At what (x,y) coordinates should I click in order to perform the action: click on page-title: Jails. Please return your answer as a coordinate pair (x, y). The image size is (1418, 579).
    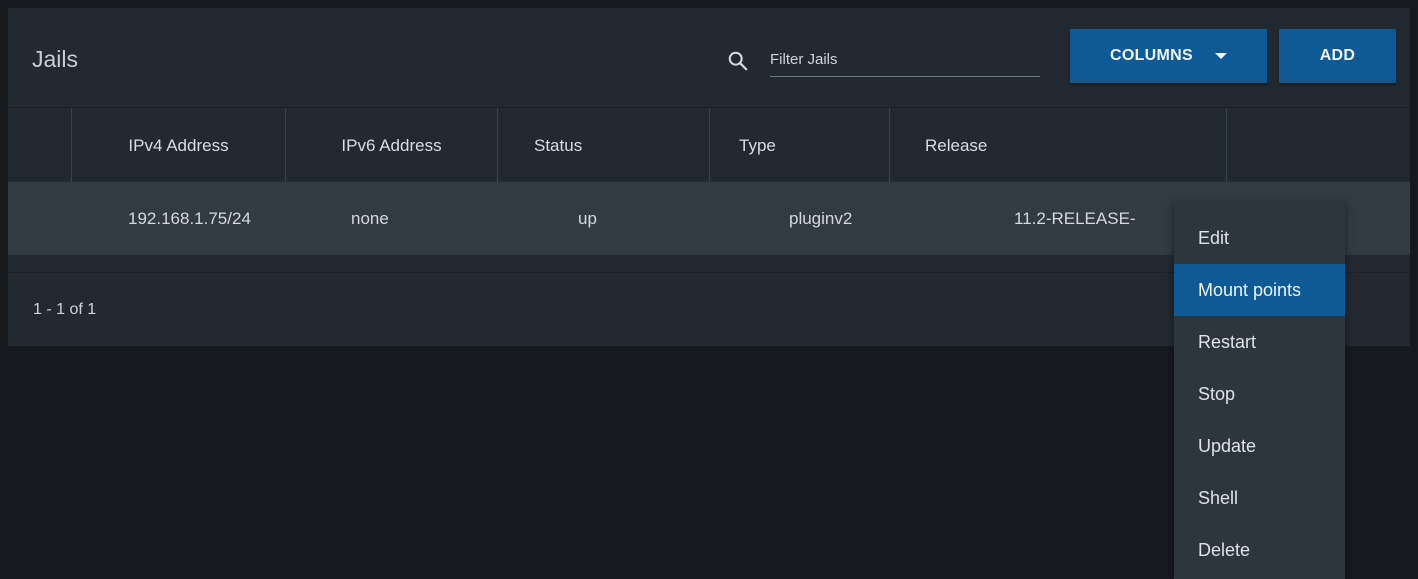
    Looking at the image, I should click on (55, 59).